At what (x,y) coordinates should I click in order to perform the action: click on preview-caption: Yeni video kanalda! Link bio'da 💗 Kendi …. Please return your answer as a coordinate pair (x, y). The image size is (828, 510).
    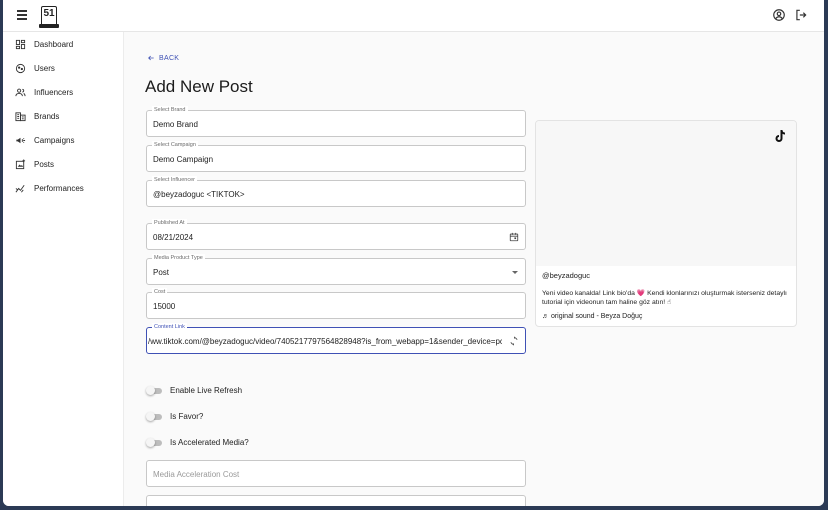
    Looking at the image, I should click on (664, 298).